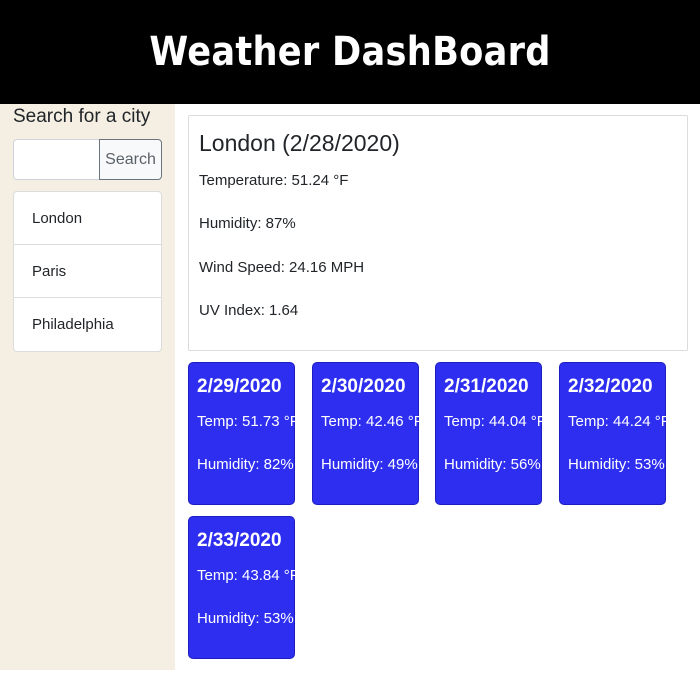  I want to click on forecast-humidity: Humidity: 56%, so click(492, 464).